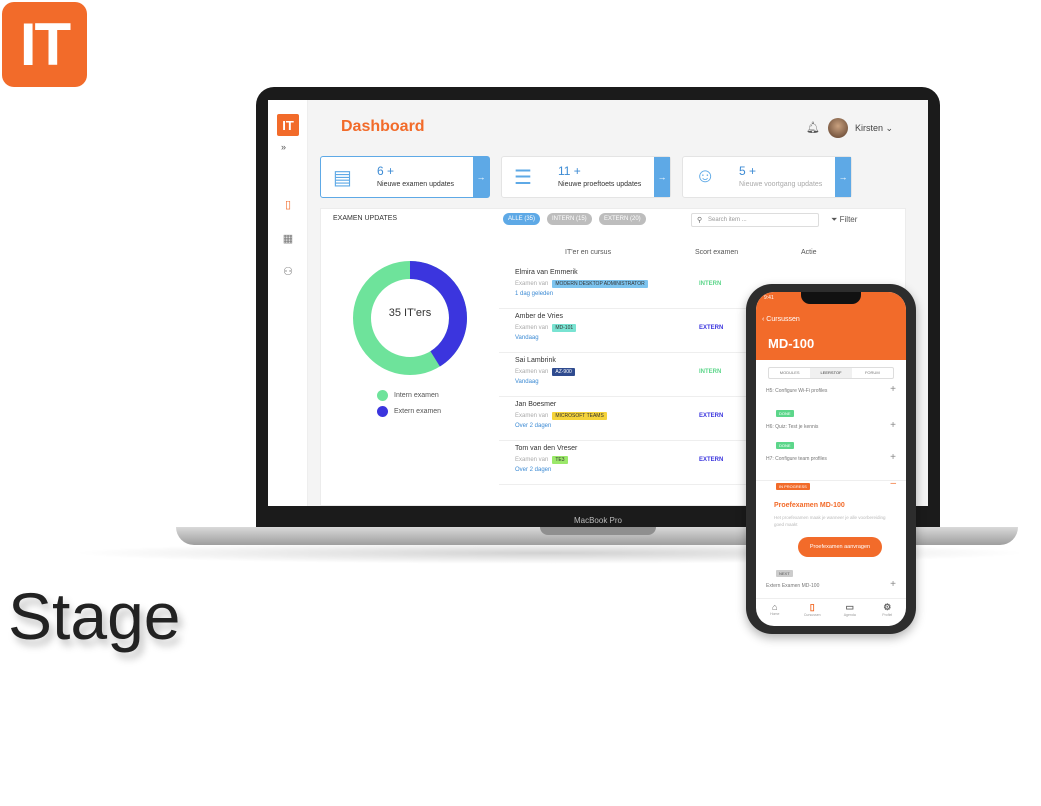 The image size is (1041, 806). What do you see at coordinates (832, 586) in the screenshot?
I see `module-item: Extern Examen MD-100` at bounding box center [832, 586].